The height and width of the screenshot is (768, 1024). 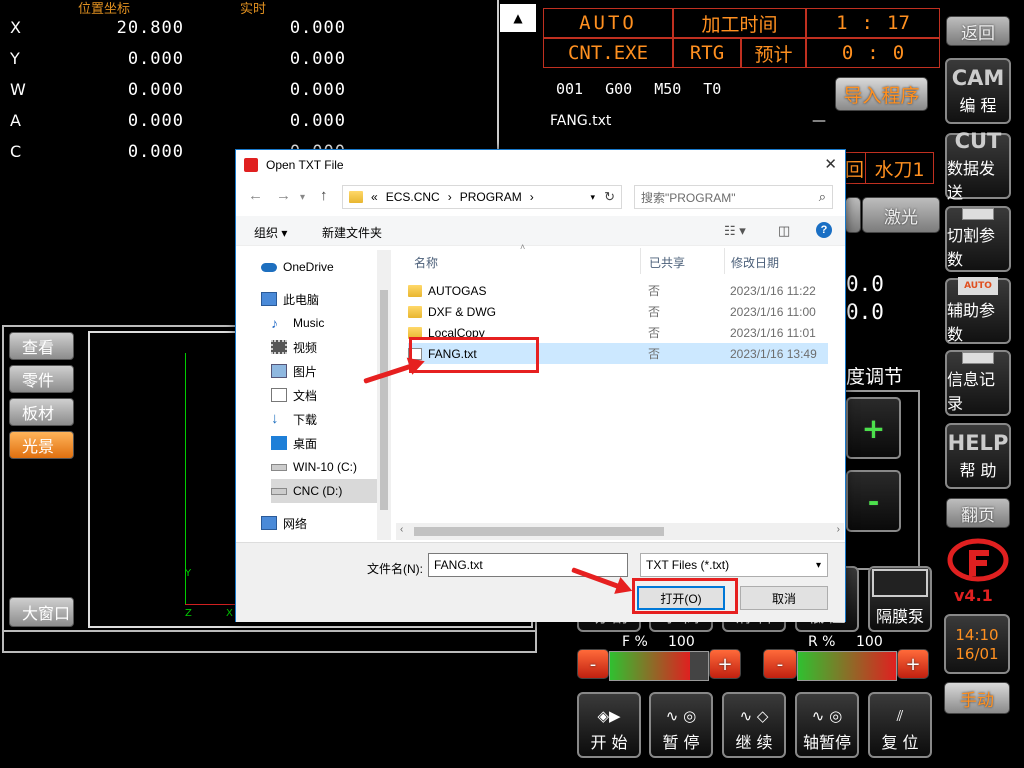 What do you see at coordinates (593, 664) in the screenshot?
I see `feed-minus-button: -` at bounding box center [593, 664].